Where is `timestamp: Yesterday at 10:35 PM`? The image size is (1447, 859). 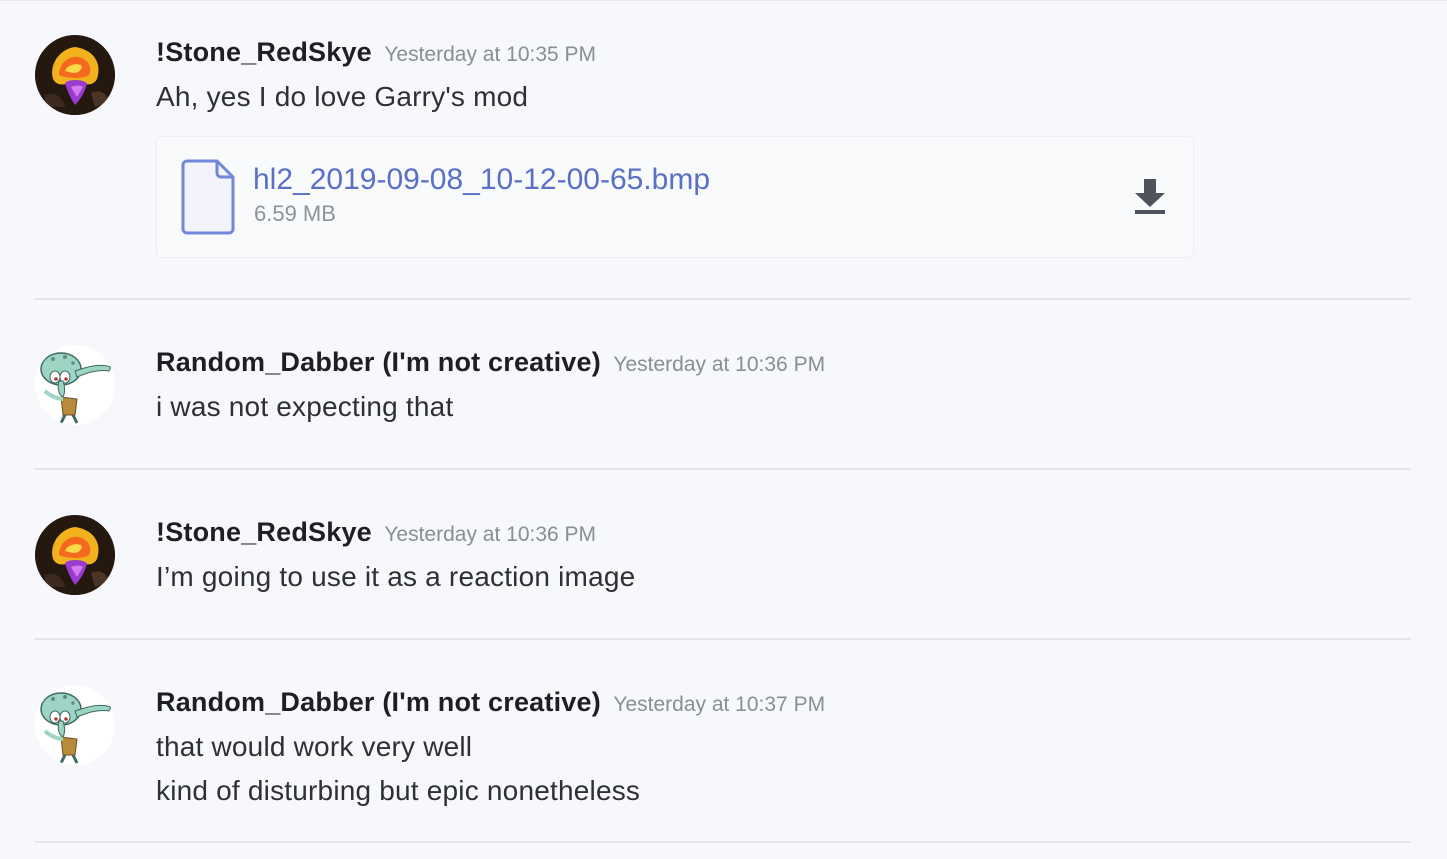 timestamp: Yesterday at 10:35 PM is located at coordinates (490, 54).